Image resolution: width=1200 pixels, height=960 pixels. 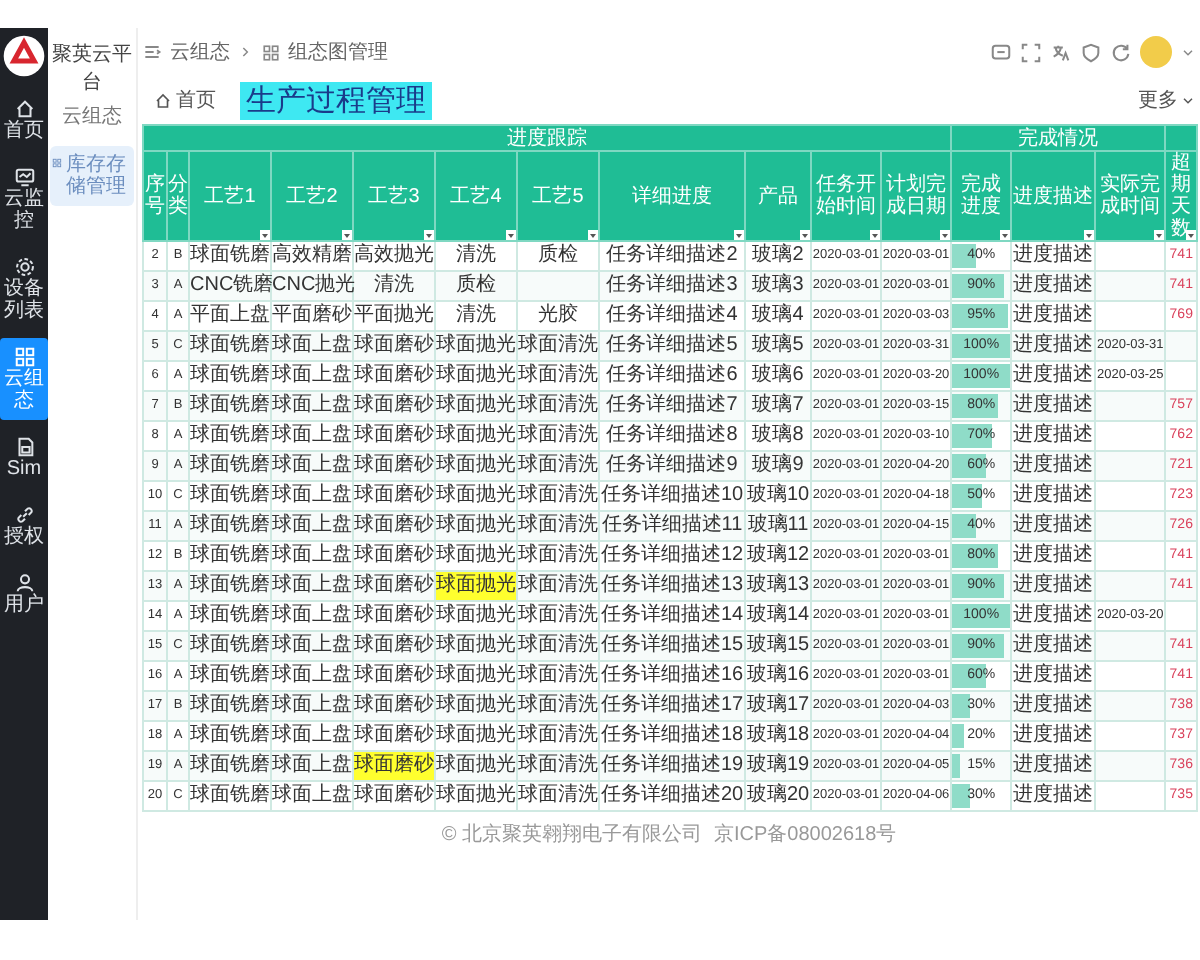 What do you see at coordinates (246, 52) in the screenshot?
I see `chevron-icon` at bounding box center [246, 52].